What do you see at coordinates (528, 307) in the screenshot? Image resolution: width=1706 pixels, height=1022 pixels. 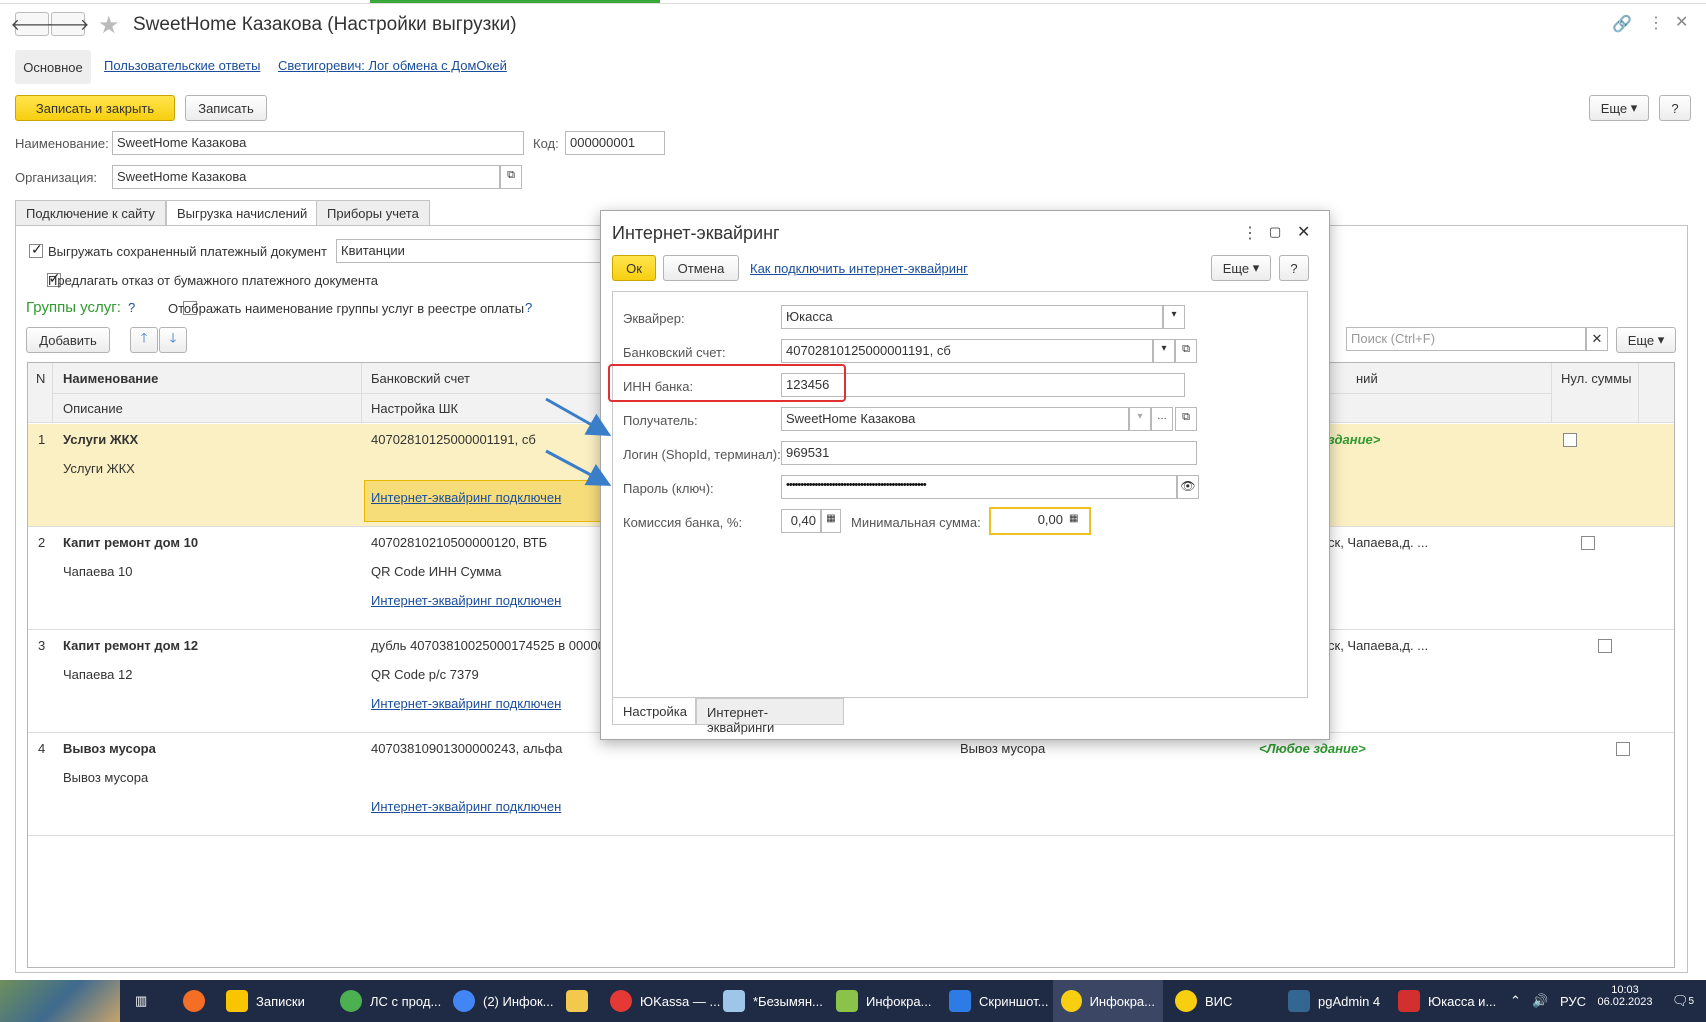 I see `help-q-icon-2: ?` at bounding box center [528, 307].